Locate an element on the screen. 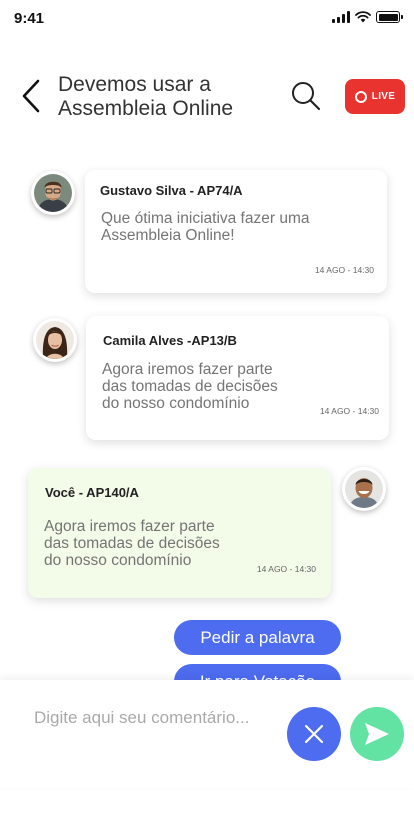 This screenshot has height=832, width=414. my-avatar is located at coordinates (364, 489).